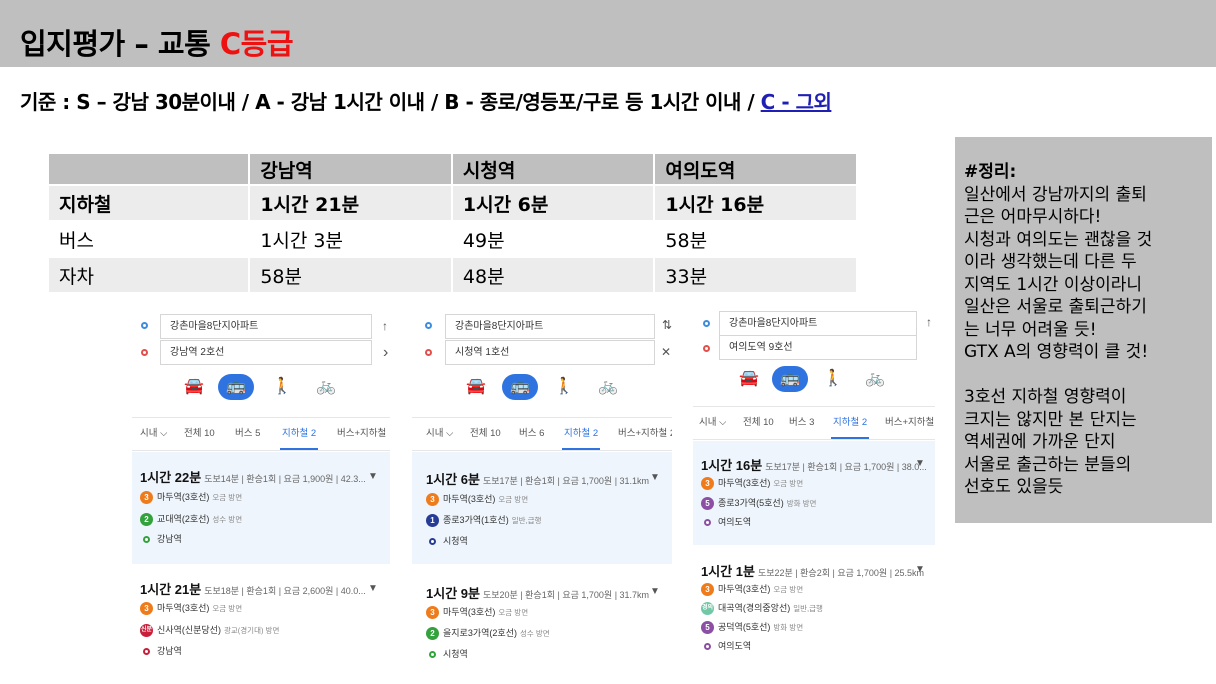 Image resolution: width=1216 pixels, height=684 pixels. Describe the element at coordinates (755, 275) in the screenshot. I see `table-cell: 33분` at that location.